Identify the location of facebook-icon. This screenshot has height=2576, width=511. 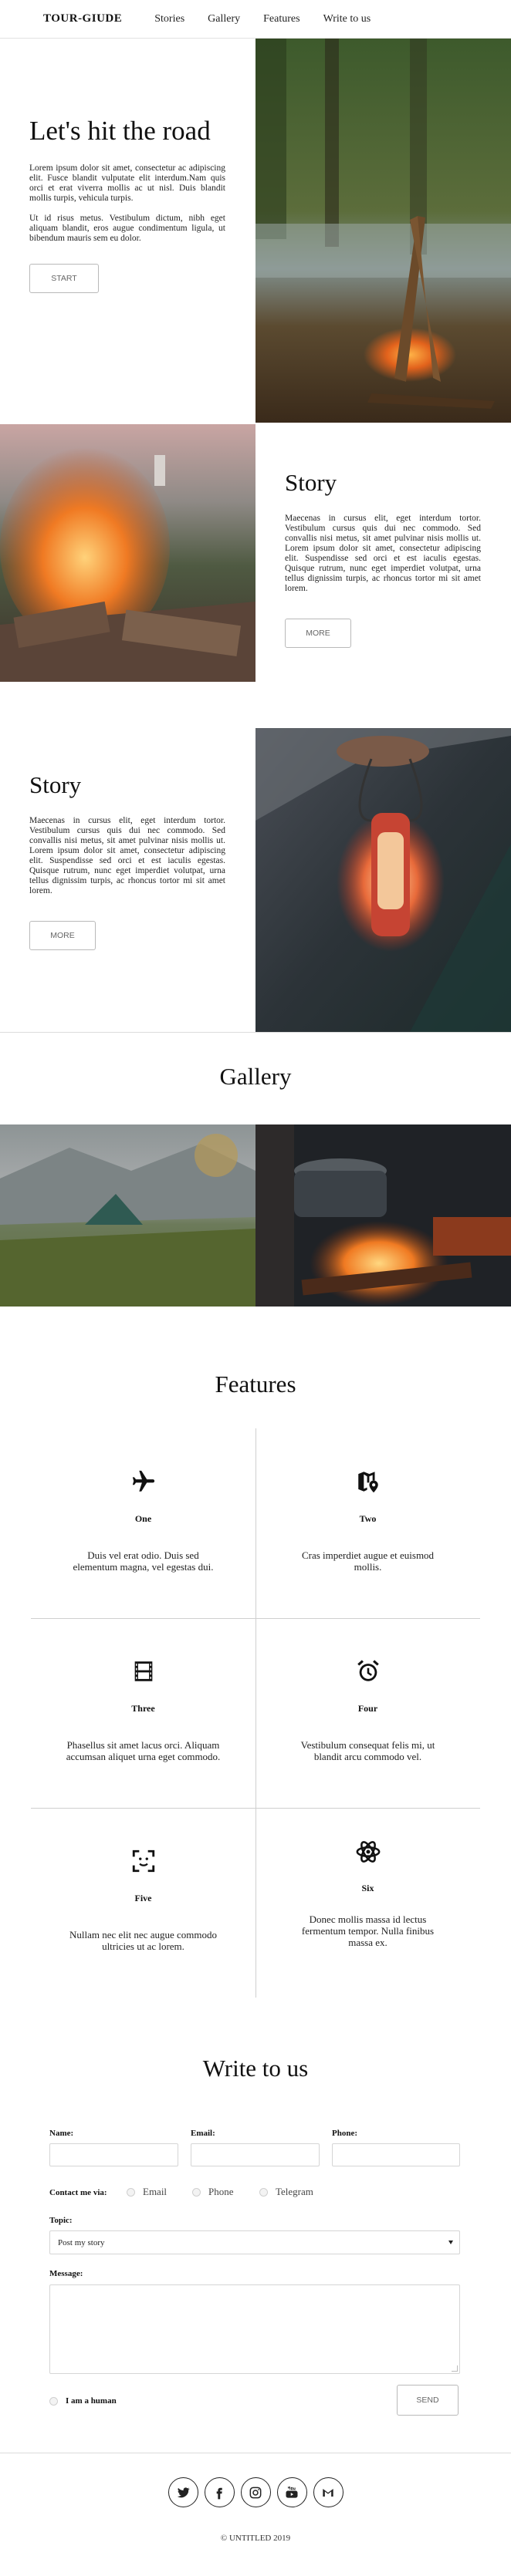
(219, 2492).